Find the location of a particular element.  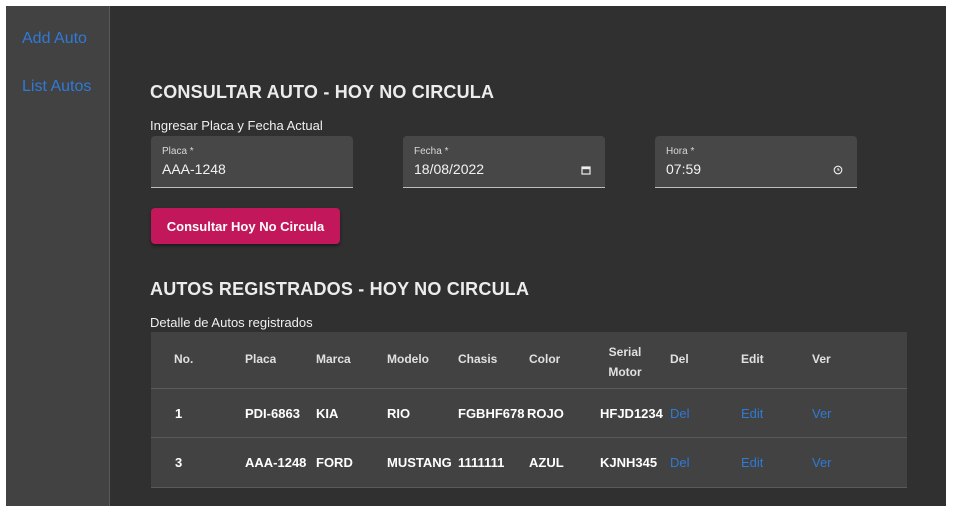

cell-color: AZUL is located at coordinates (546, 462).